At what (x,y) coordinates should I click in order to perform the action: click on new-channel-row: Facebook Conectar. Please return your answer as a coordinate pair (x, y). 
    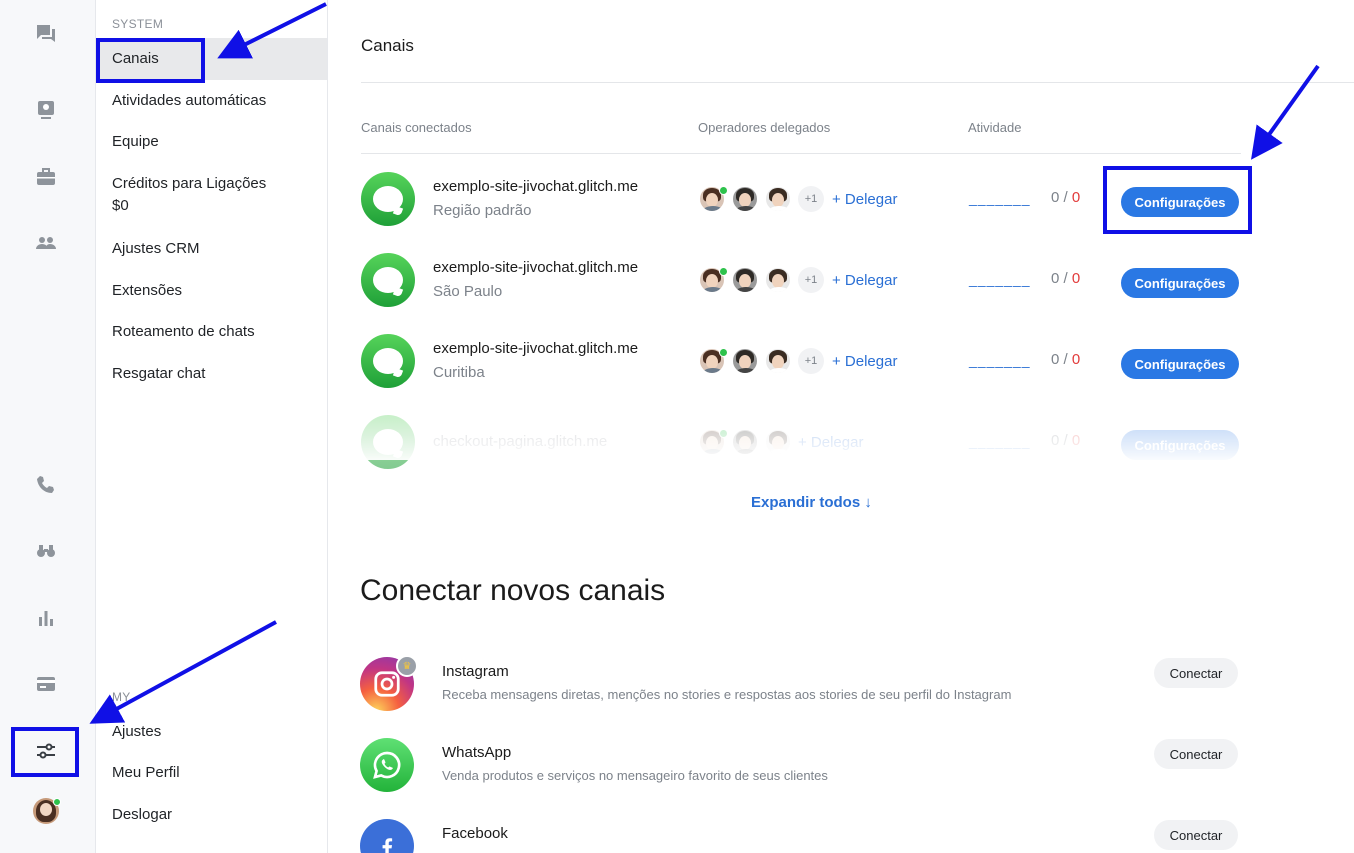
    Looking at the image, I should click on (800, 836).